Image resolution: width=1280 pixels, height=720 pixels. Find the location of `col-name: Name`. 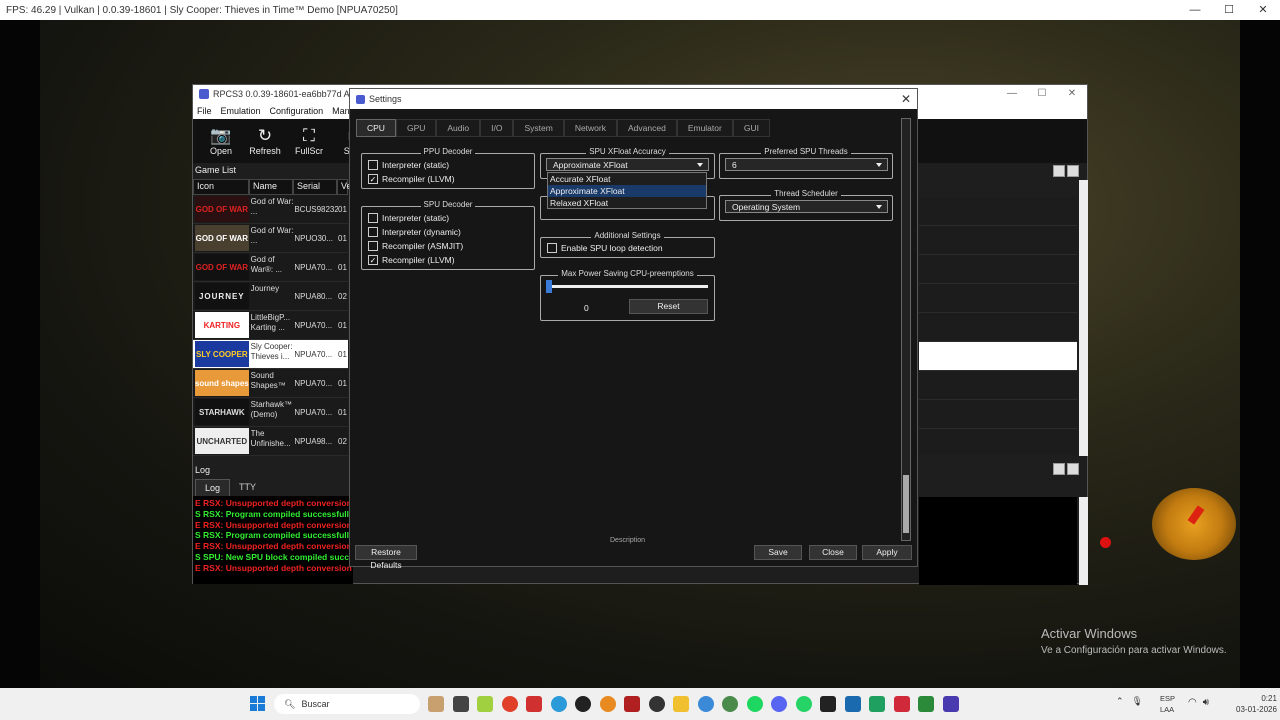

col-name: Name is located at coordinates (271, 187).